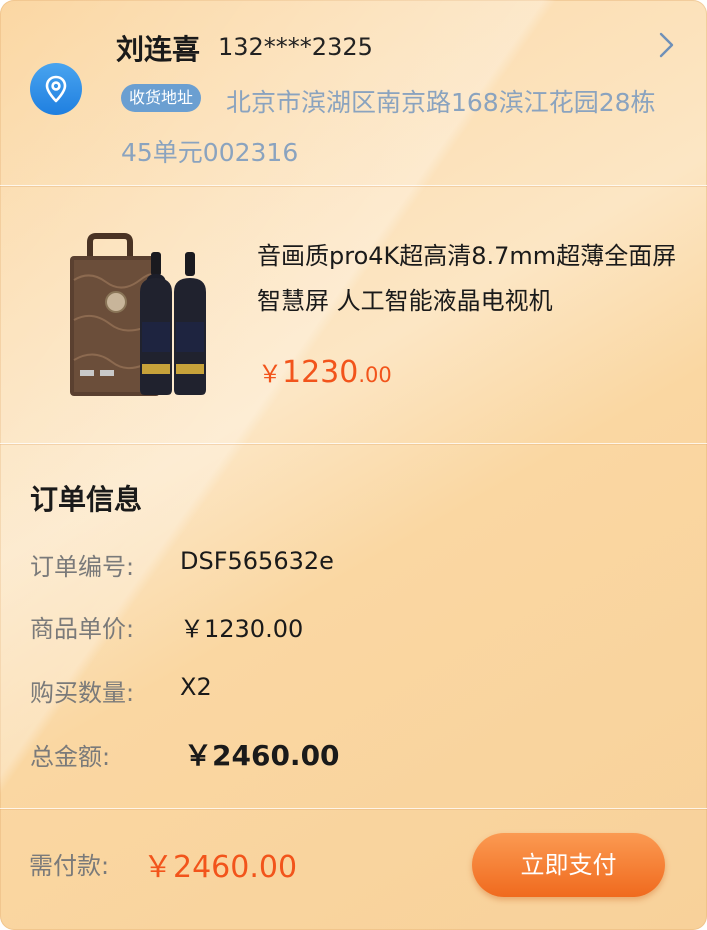  I want to click on pay-amount-value: ￥2460.00, so click(220, 867).